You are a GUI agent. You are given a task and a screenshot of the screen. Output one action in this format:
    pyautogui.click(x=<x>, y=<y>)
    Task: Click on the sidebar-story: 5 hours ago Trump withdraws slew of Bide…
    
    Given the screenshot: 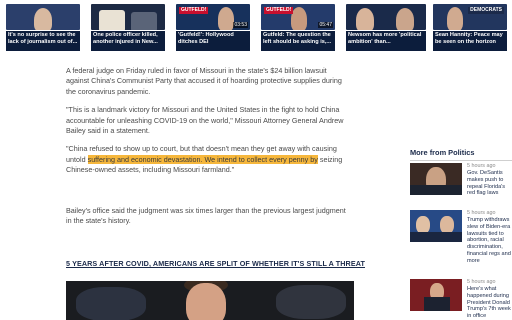 What is the action you would take?
    pyautogui.click(x=461, y=237)
    